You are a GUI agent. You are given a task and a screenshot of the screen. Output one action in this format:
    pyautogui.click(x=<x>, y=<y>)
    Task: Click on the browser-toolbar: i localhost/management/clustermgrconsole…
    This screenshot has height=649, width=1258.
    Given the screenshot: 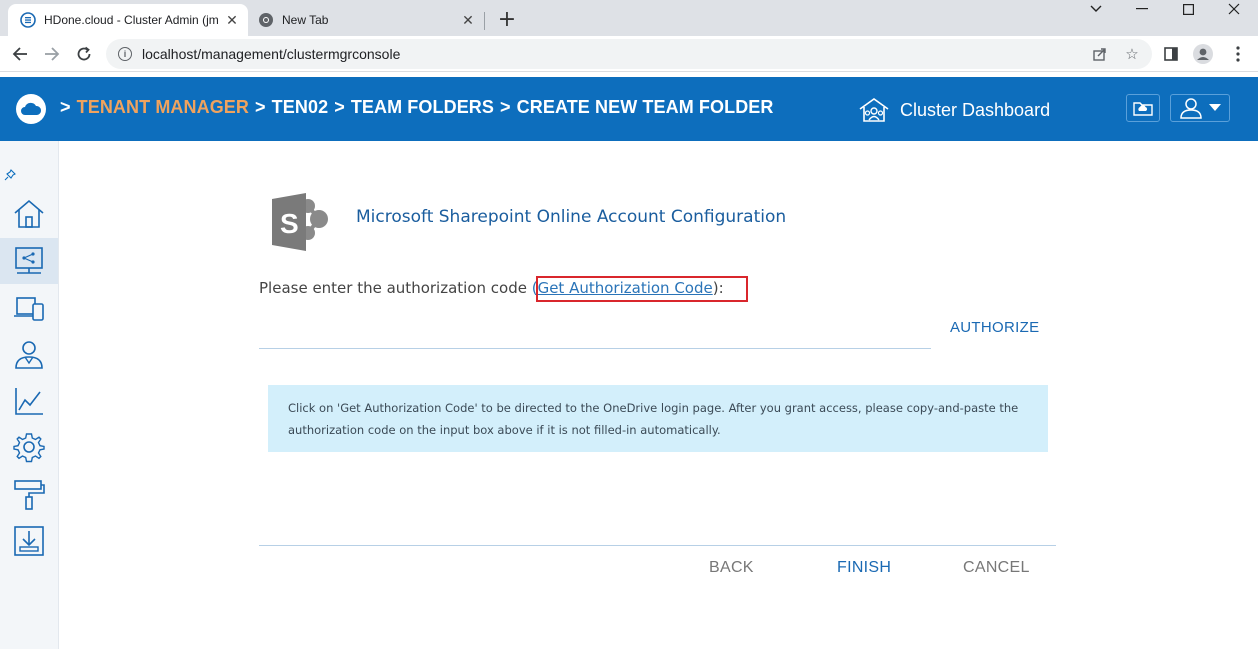 What is the action you would take?
    pyautogui.click(x=629, y=54)
    